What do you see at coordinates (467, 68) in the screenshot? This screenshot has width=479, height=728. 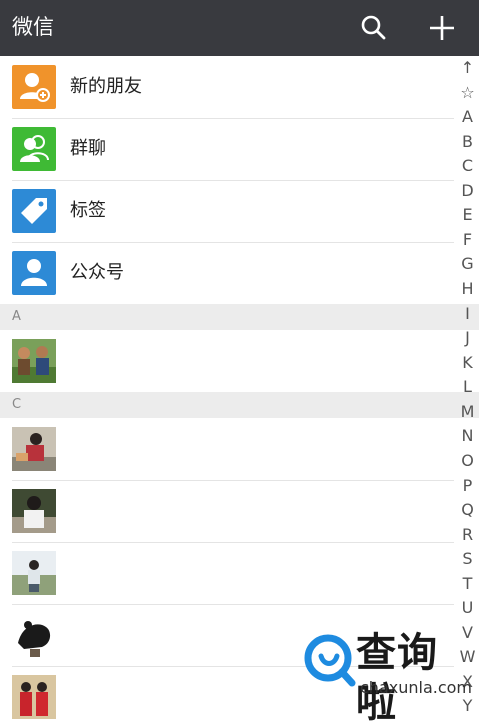 I see `index-letter: ↑` at bounding box center [467, 68].